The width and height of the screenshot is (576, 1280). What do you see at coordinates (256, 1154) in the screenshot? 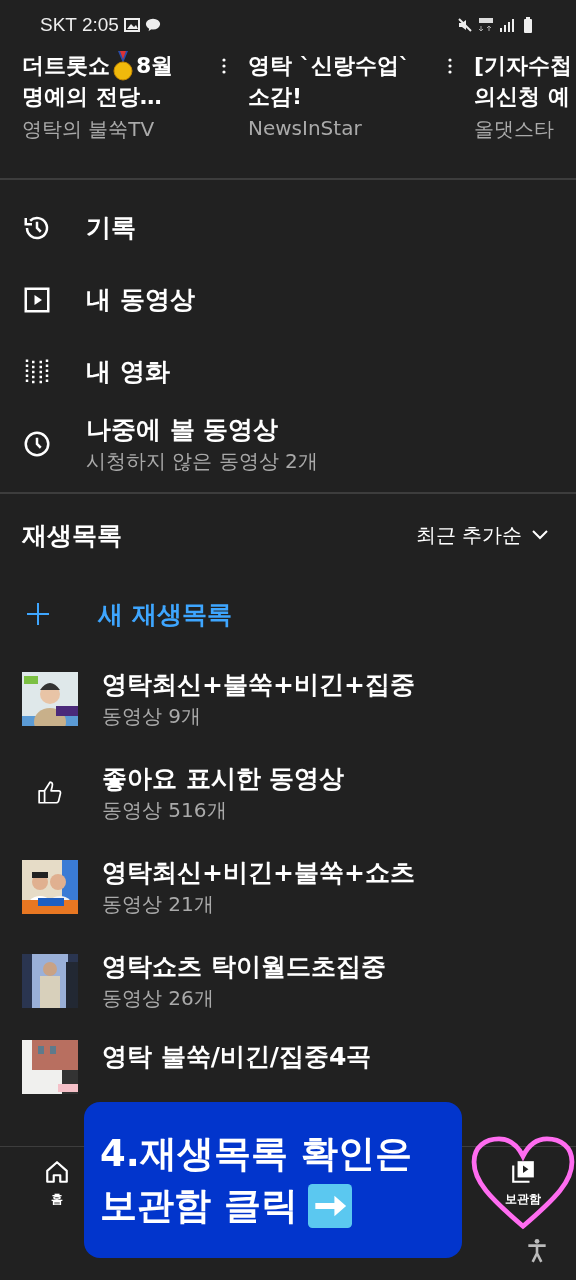
I see `caption-text: 4.재생목록 확인은` at bounding box center [256, 1154].